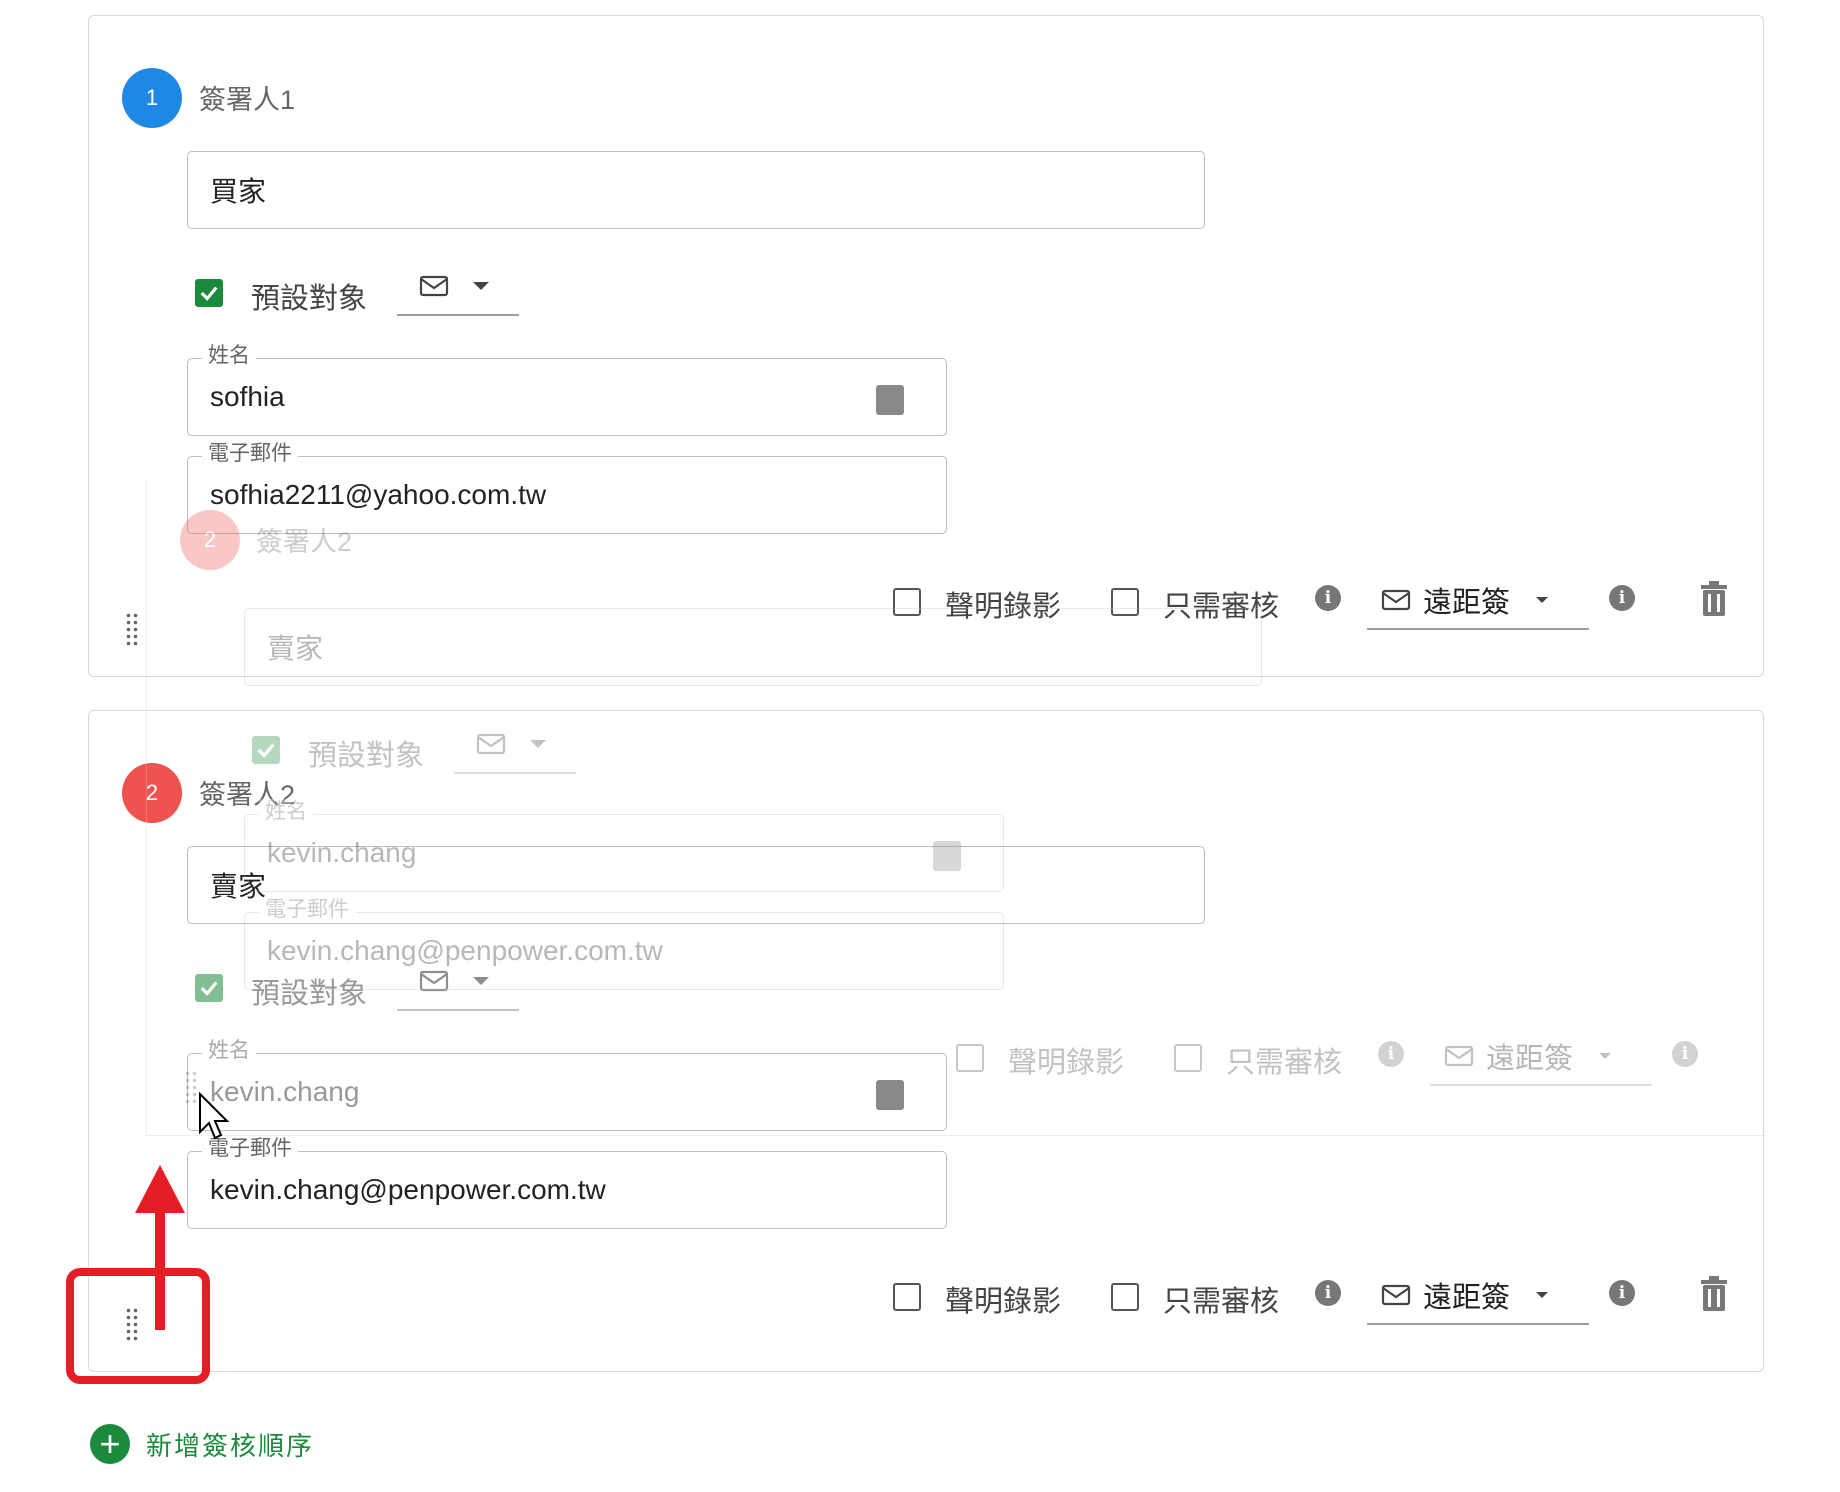  I want to click on email-field: 電子郵件 sofhia2211@yahoo.com.tw, so click(567, 487).